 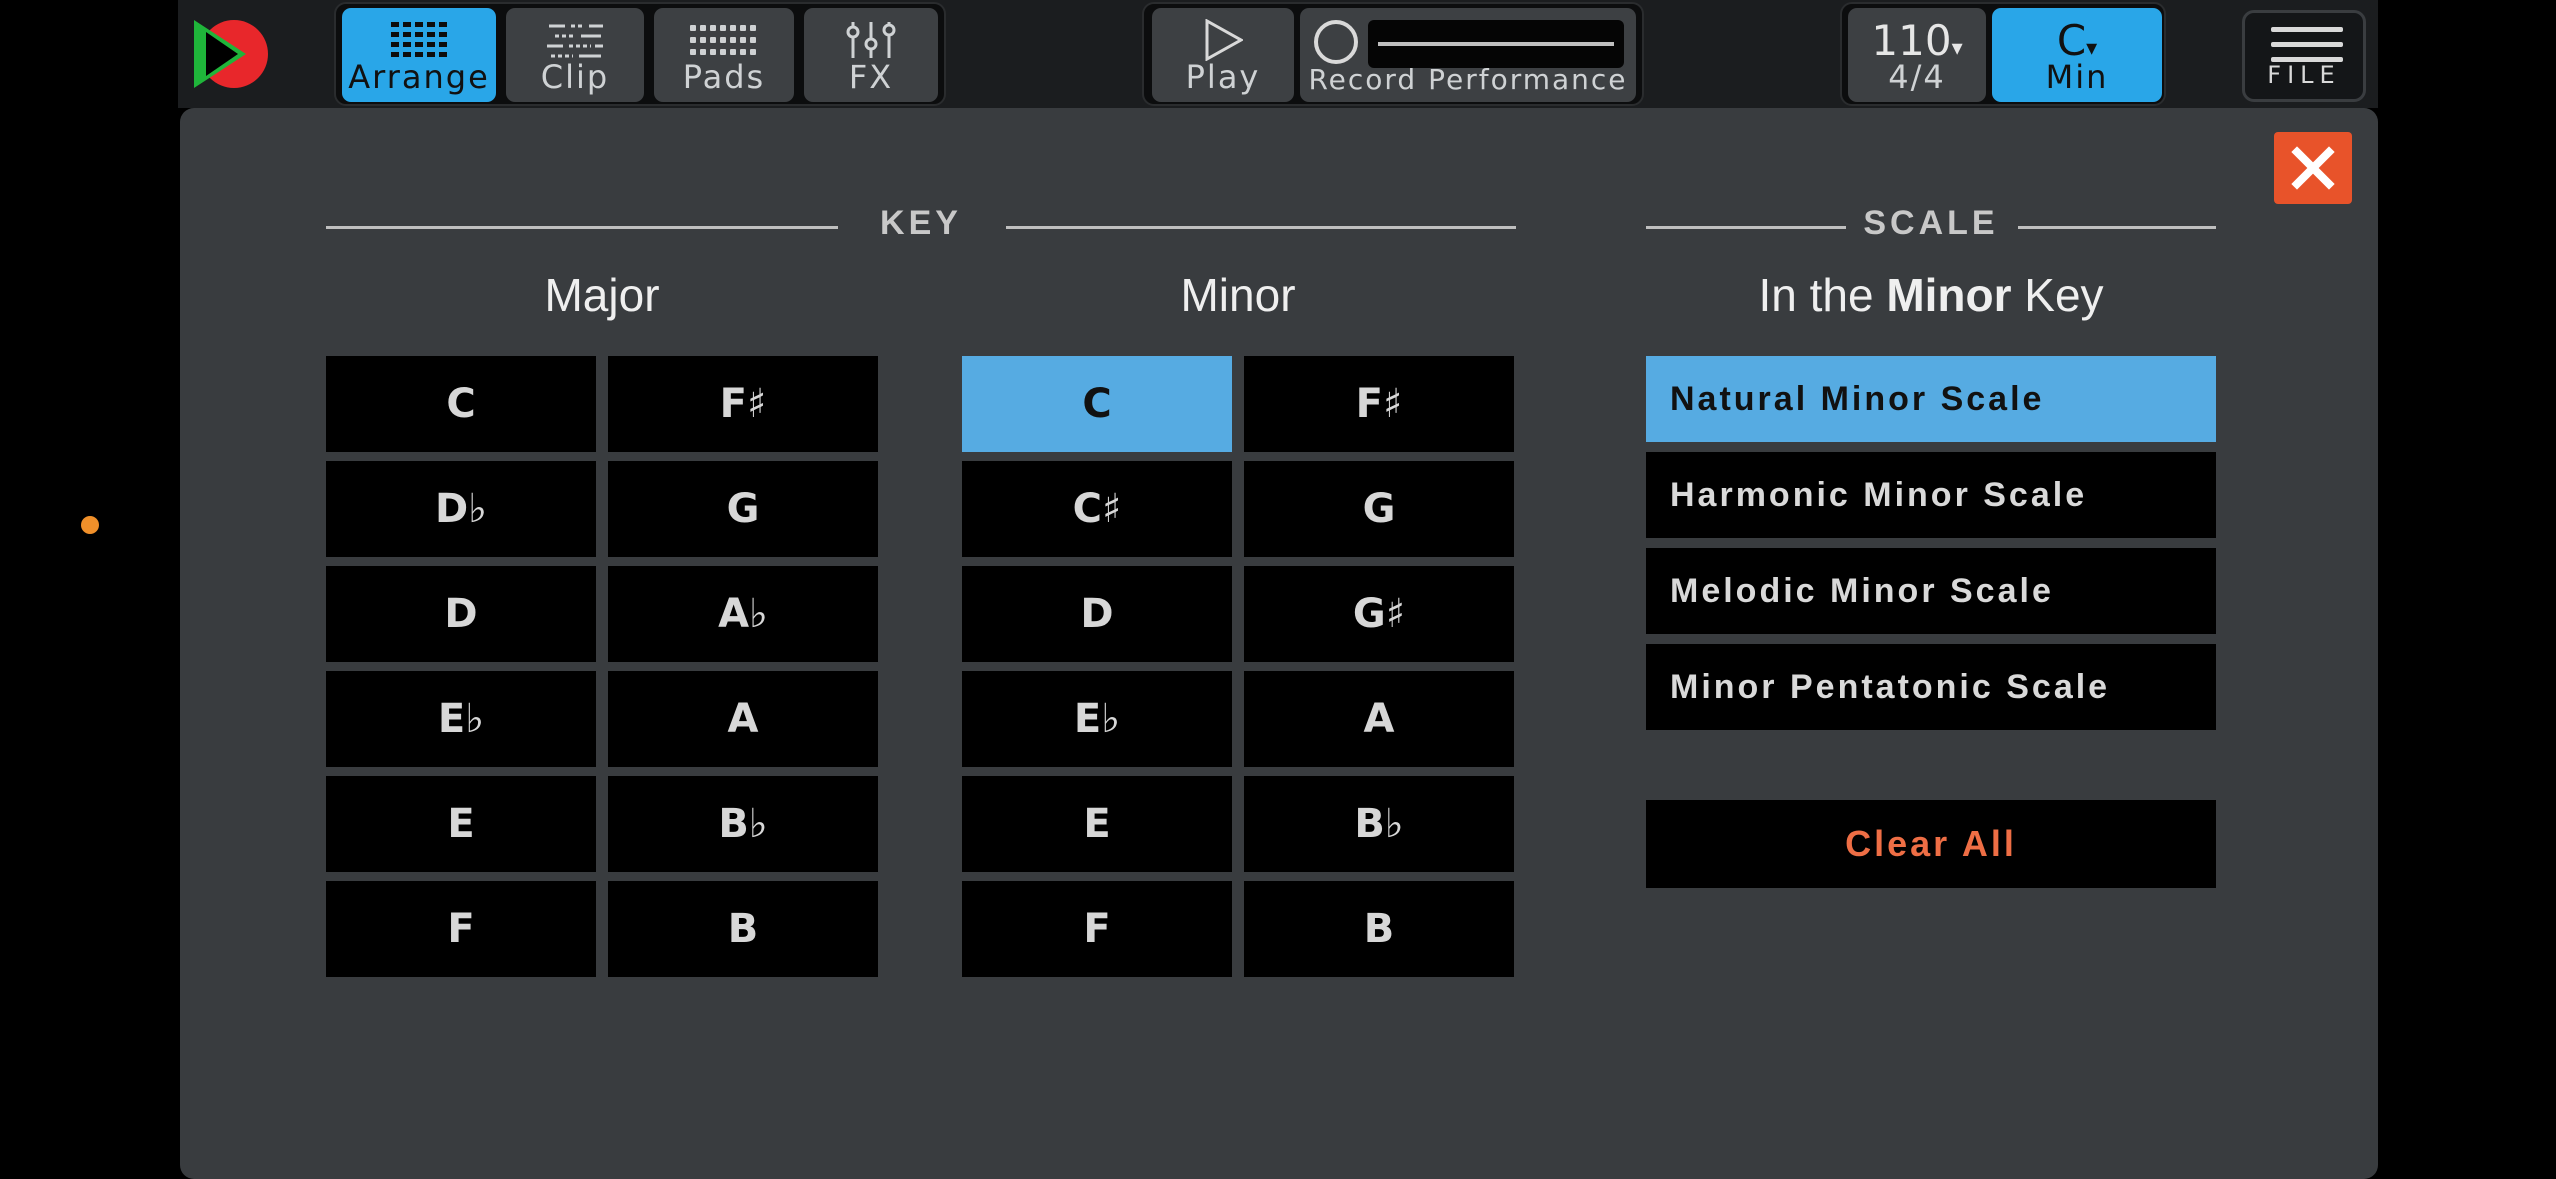 I want to click on transport-controls: Play Record Performance, so click(x=1393, y=54).